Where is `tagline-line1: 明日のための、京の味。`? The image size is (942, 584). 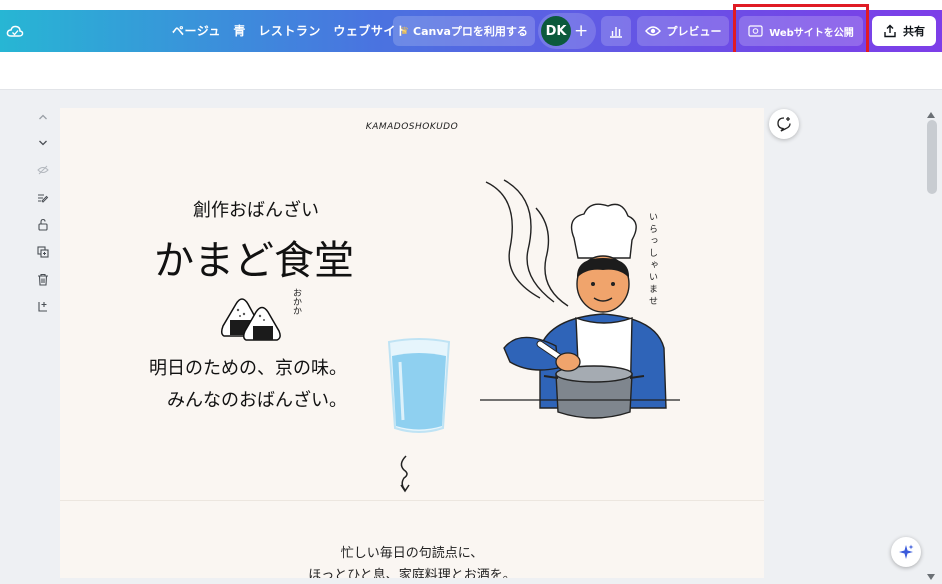
tagline-line1: 明日のための、京の味。 is located at coordinates (248, 368).